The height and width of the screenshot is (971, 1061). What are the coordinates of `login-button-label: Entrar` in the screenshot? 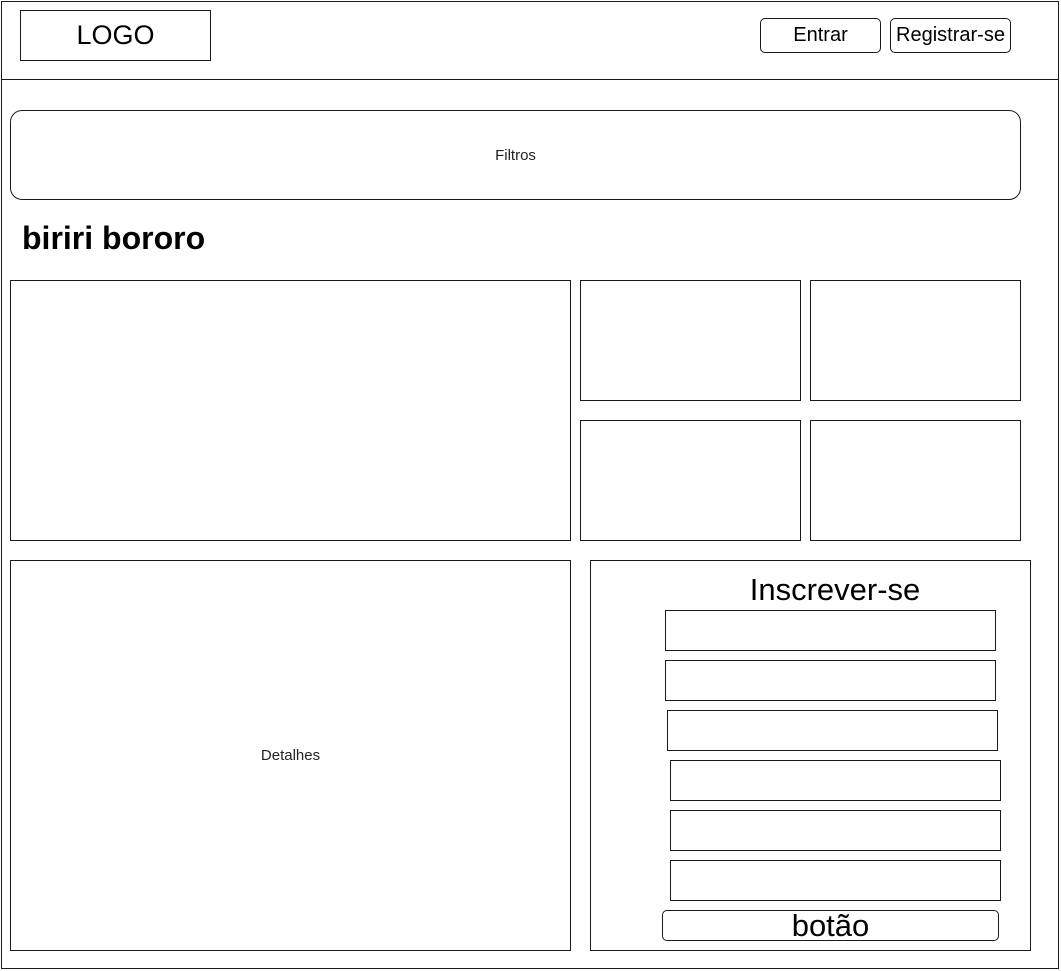 It's located at (820, 35).